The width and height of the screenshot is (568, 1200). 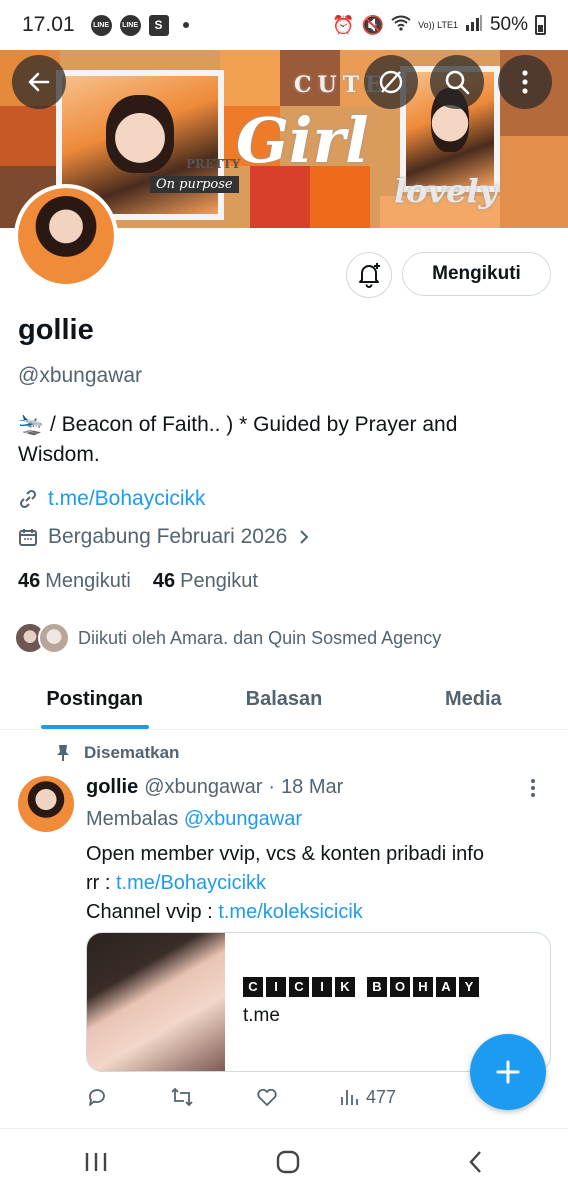 What do you see at coordinates (373, 24) in the screenshot?
I see `mute-icon: 🔇` at bounding box center [373, 24].